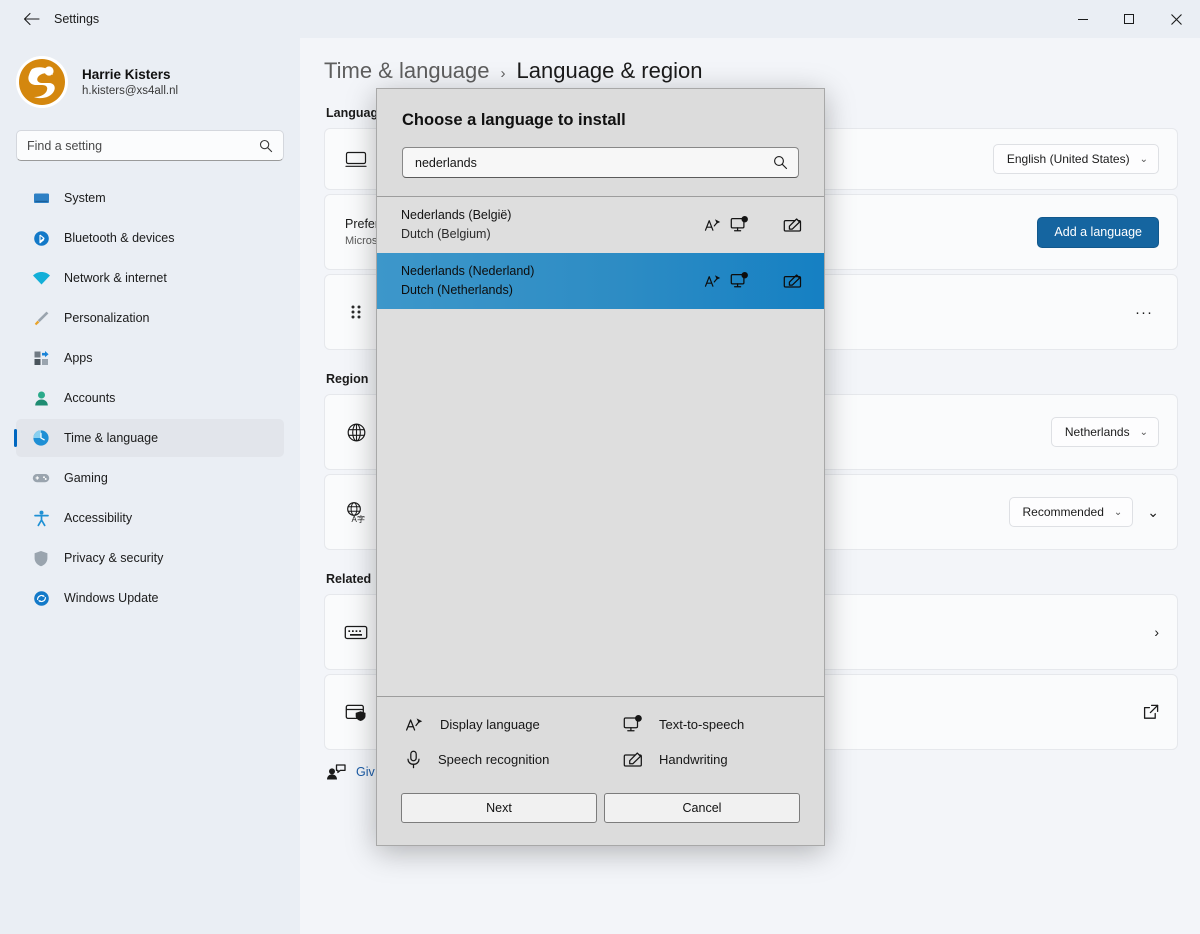 The height and width of the screenshot is (934, 1200). I want to click on language-names: Nederlands (België) Dutch (Belgium), so click(552, 225).